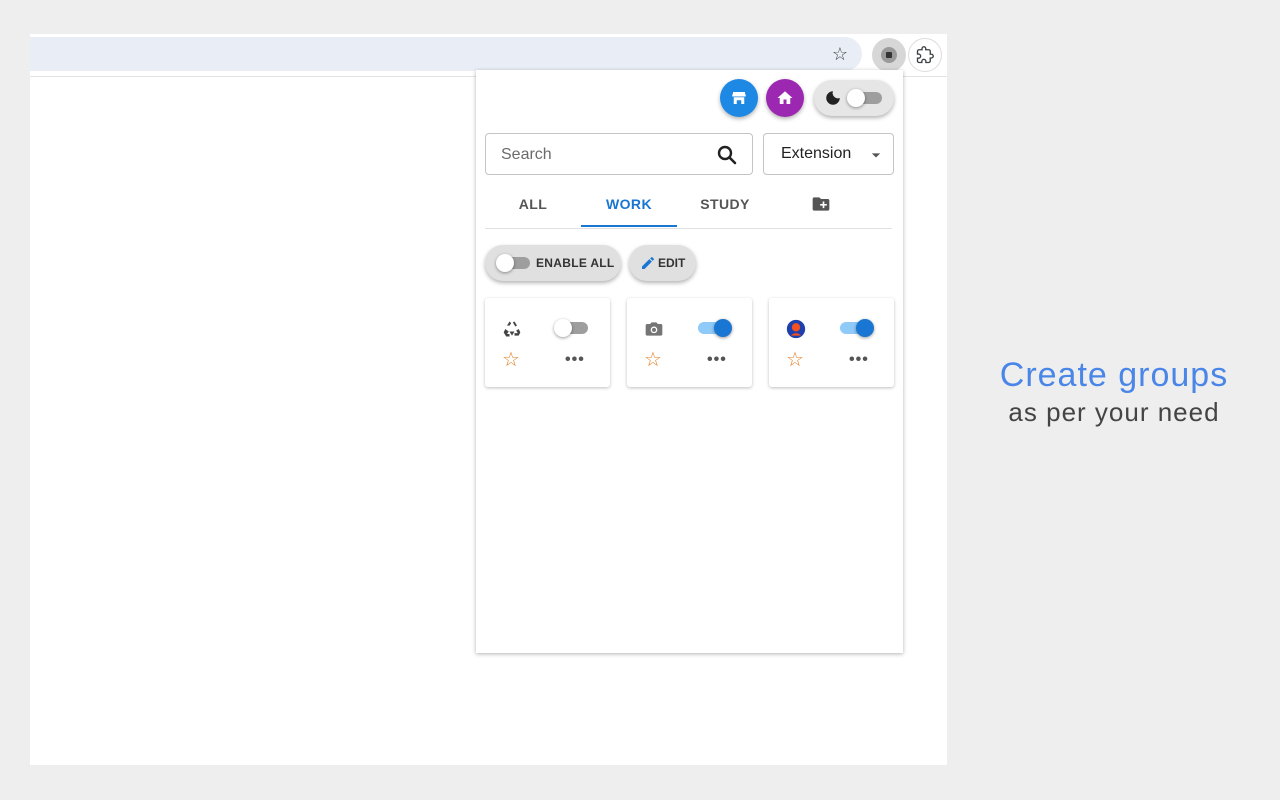 The image size is (1280, 800). I want to click on dark-mode-switch-knob, so click(856, 98).